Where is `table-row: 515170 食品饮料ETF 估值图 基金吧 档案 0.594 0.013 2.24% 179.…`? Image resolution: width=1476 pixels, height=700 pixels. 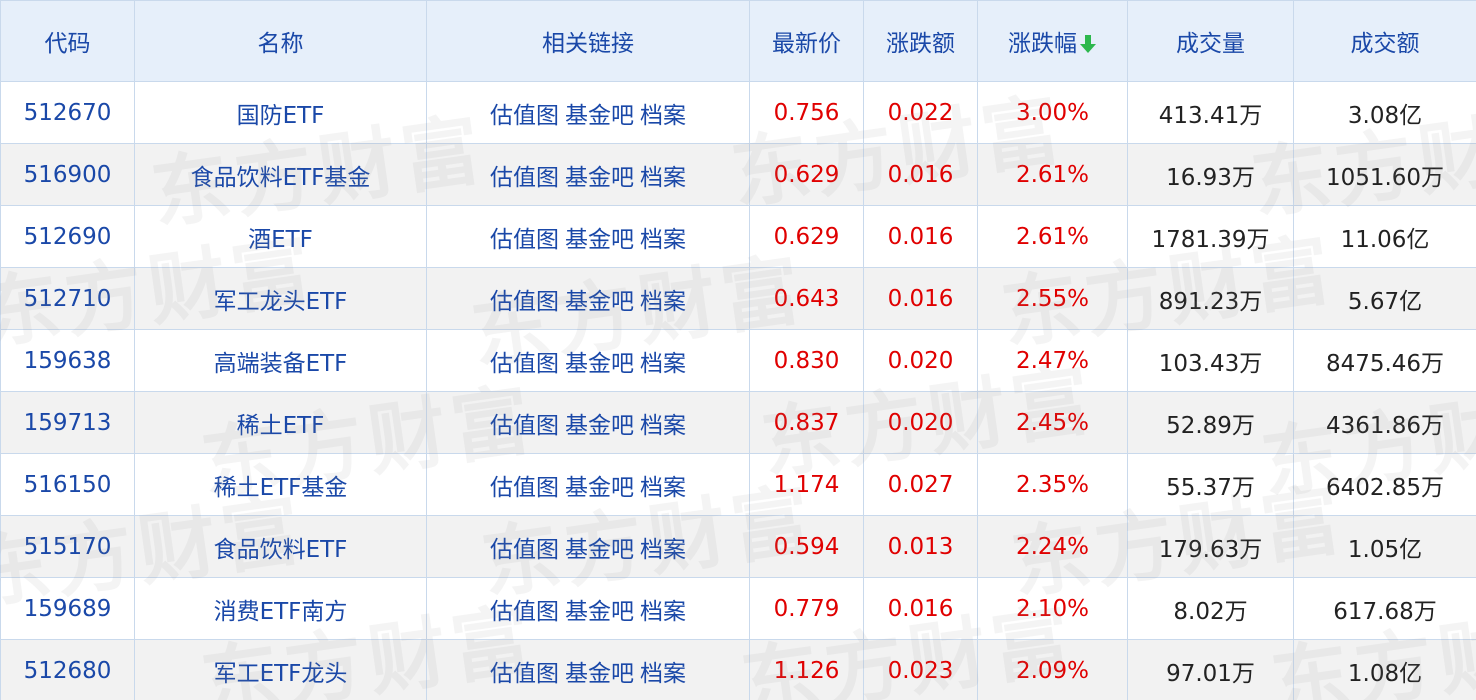 table-row: 515170 食品饮料ETF 估值图 基金吧 档案 0.594 0.013 2.24% 179.… is located at coordinates (738, 546).